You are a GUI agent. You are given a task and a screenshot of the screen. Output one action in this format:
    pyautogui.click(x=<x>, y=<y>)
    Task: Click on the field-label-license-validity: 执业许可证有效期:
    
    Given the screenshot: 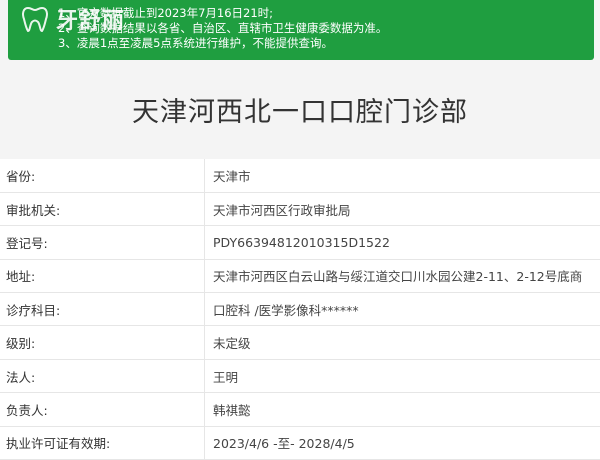 What is the action you would take?
    pyautogui.click(x=102, y=442)
    